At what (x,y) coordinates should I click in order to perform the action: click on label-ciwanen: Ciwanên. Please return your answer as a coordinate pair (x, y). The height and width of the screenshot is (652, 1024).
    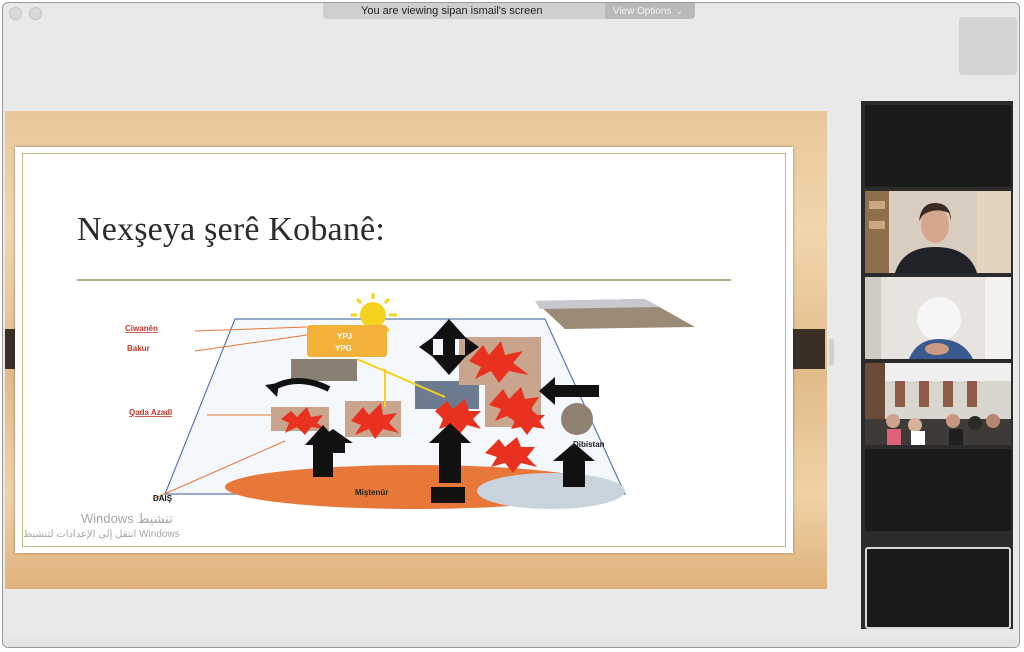
    Looking at the image, I should click on (141, 328).